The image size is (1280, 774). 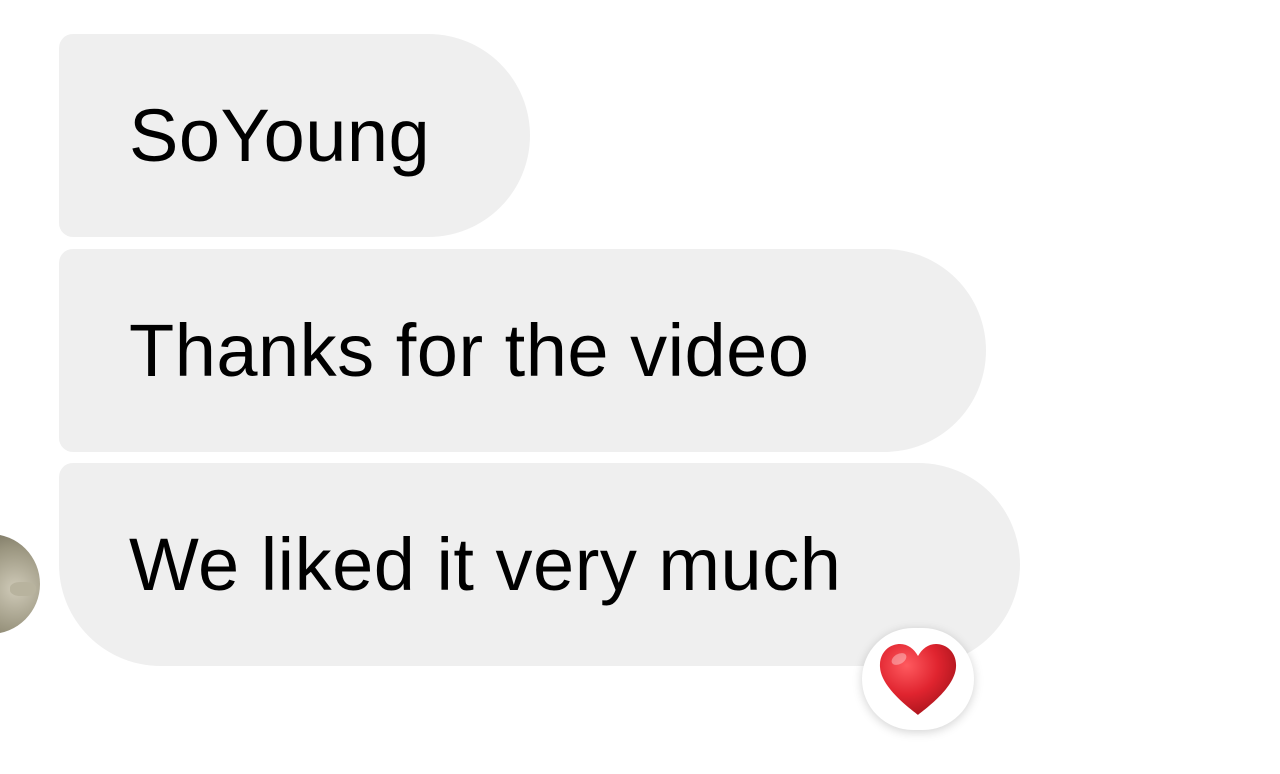 What do you see at coordinates (469, 350) in the screenshot?
I see `message-text: Thanks for the video` at bounding box center [469, 350].